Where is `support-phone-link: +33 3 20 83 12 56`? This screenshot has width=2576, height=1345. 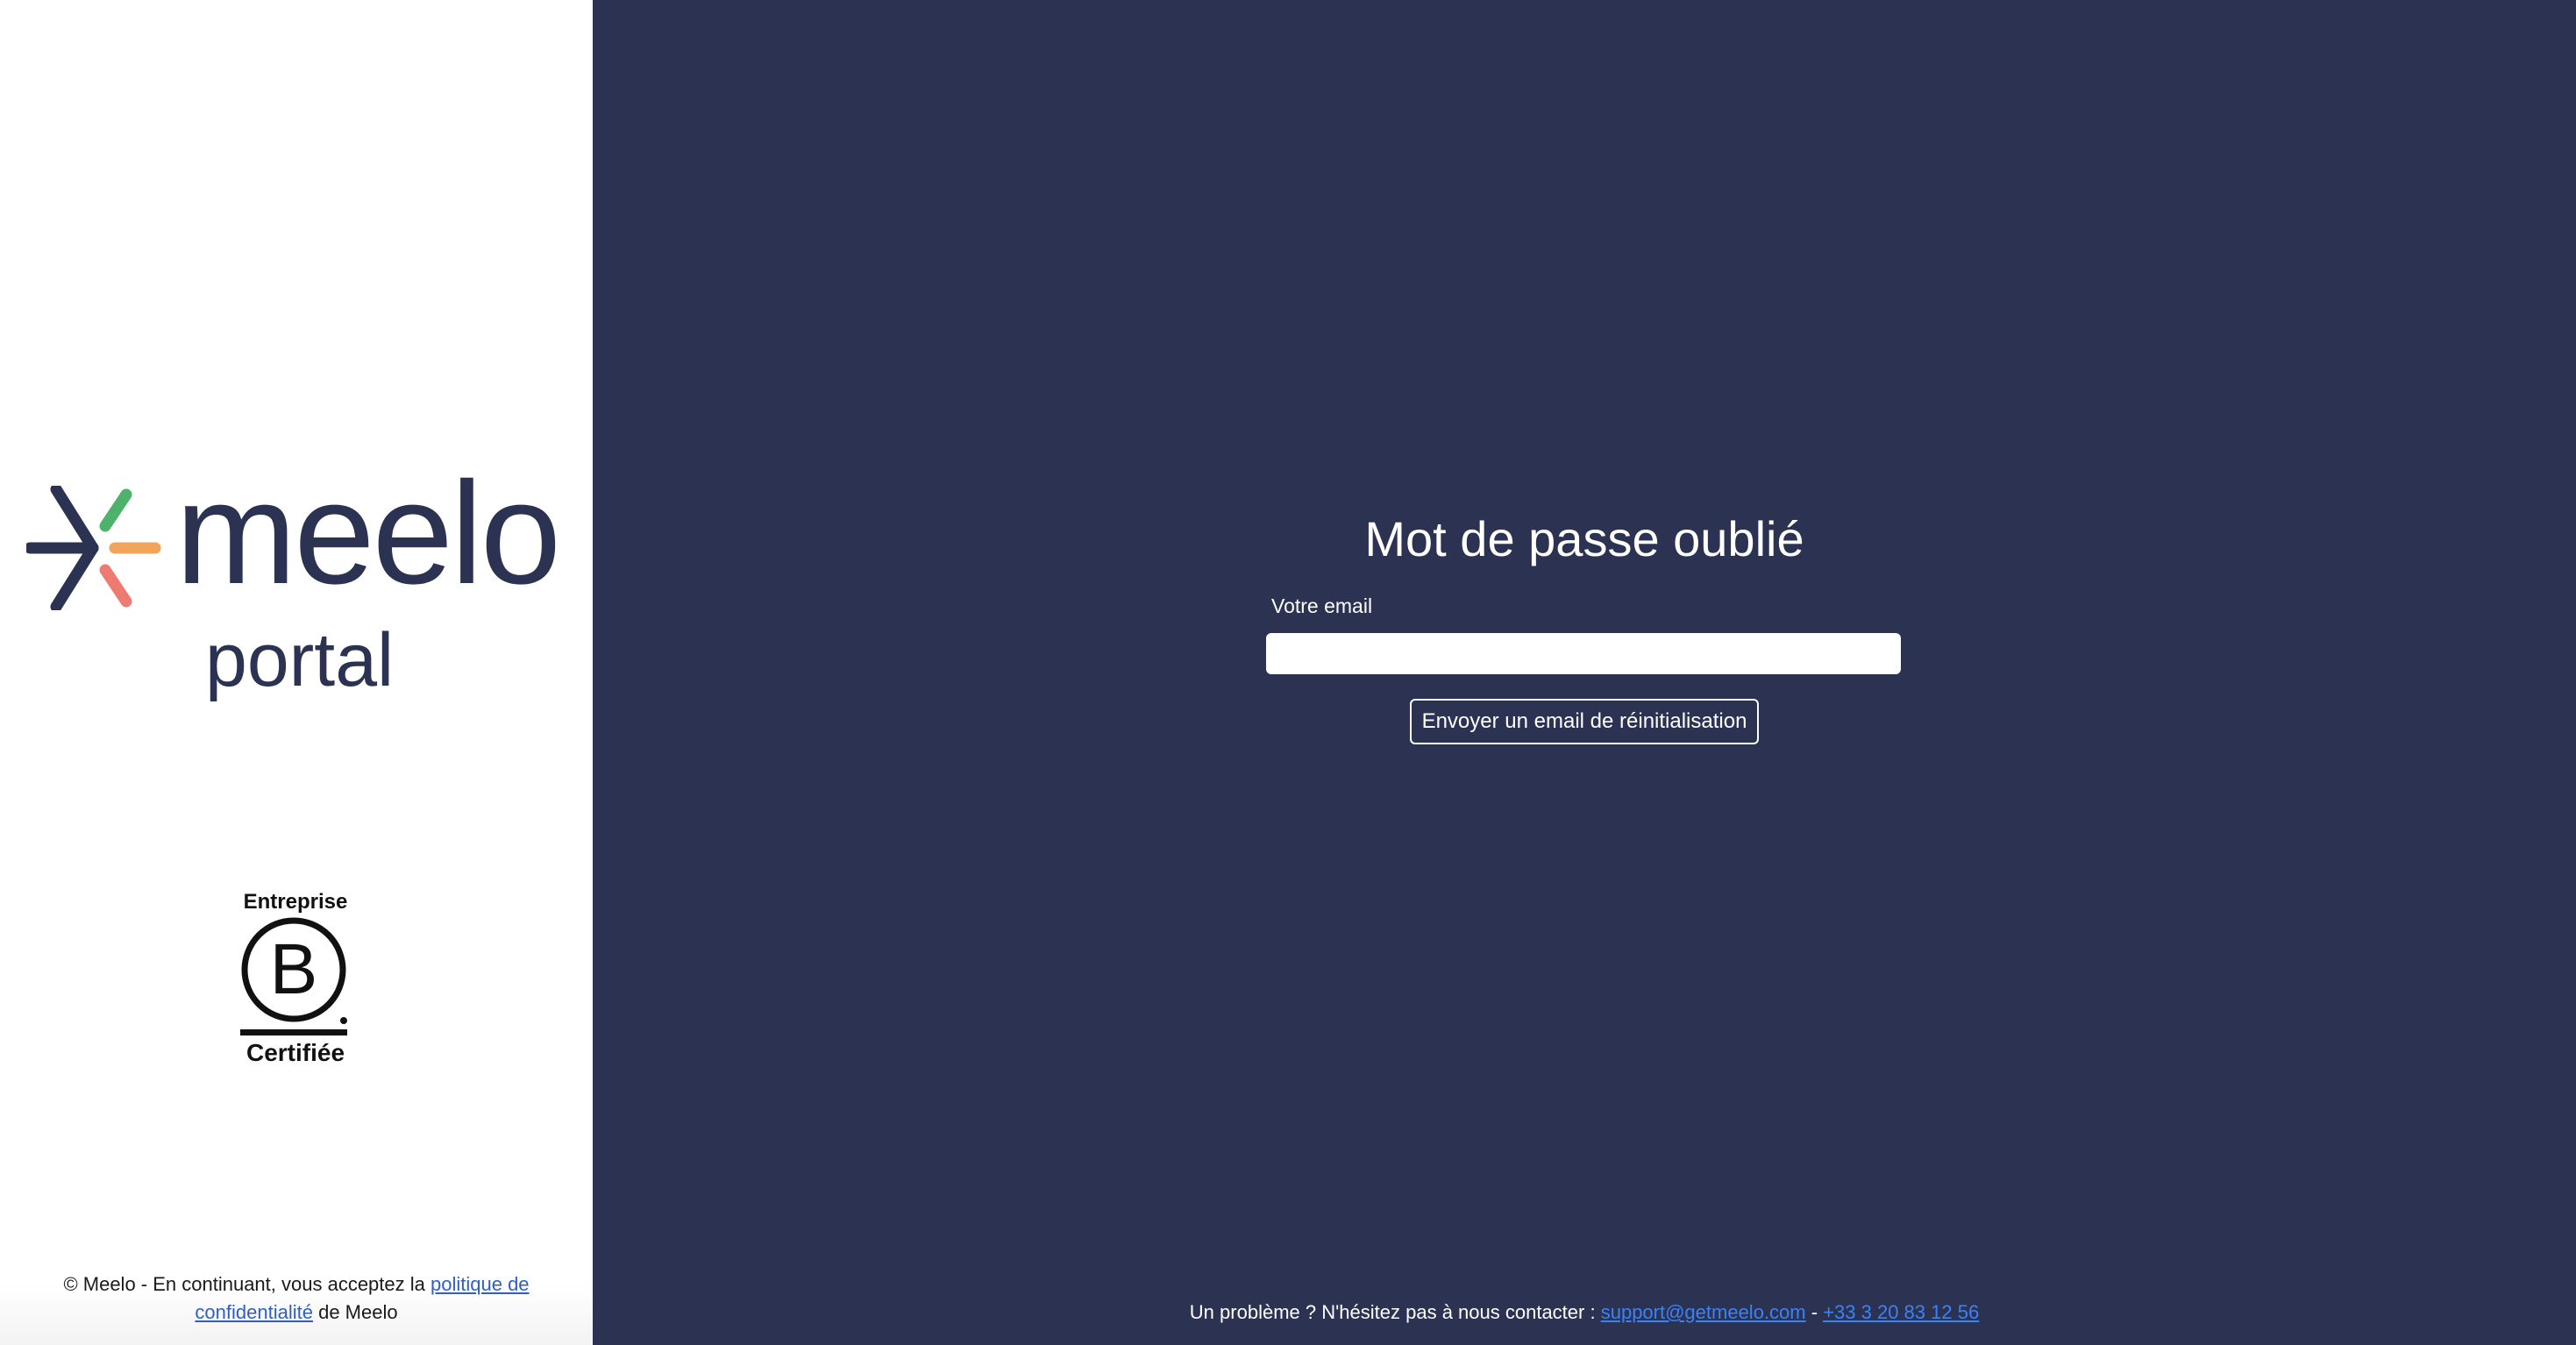 support-phone-link: +33 3 20 83 12 56 is located at coordinates (1901, 1312).